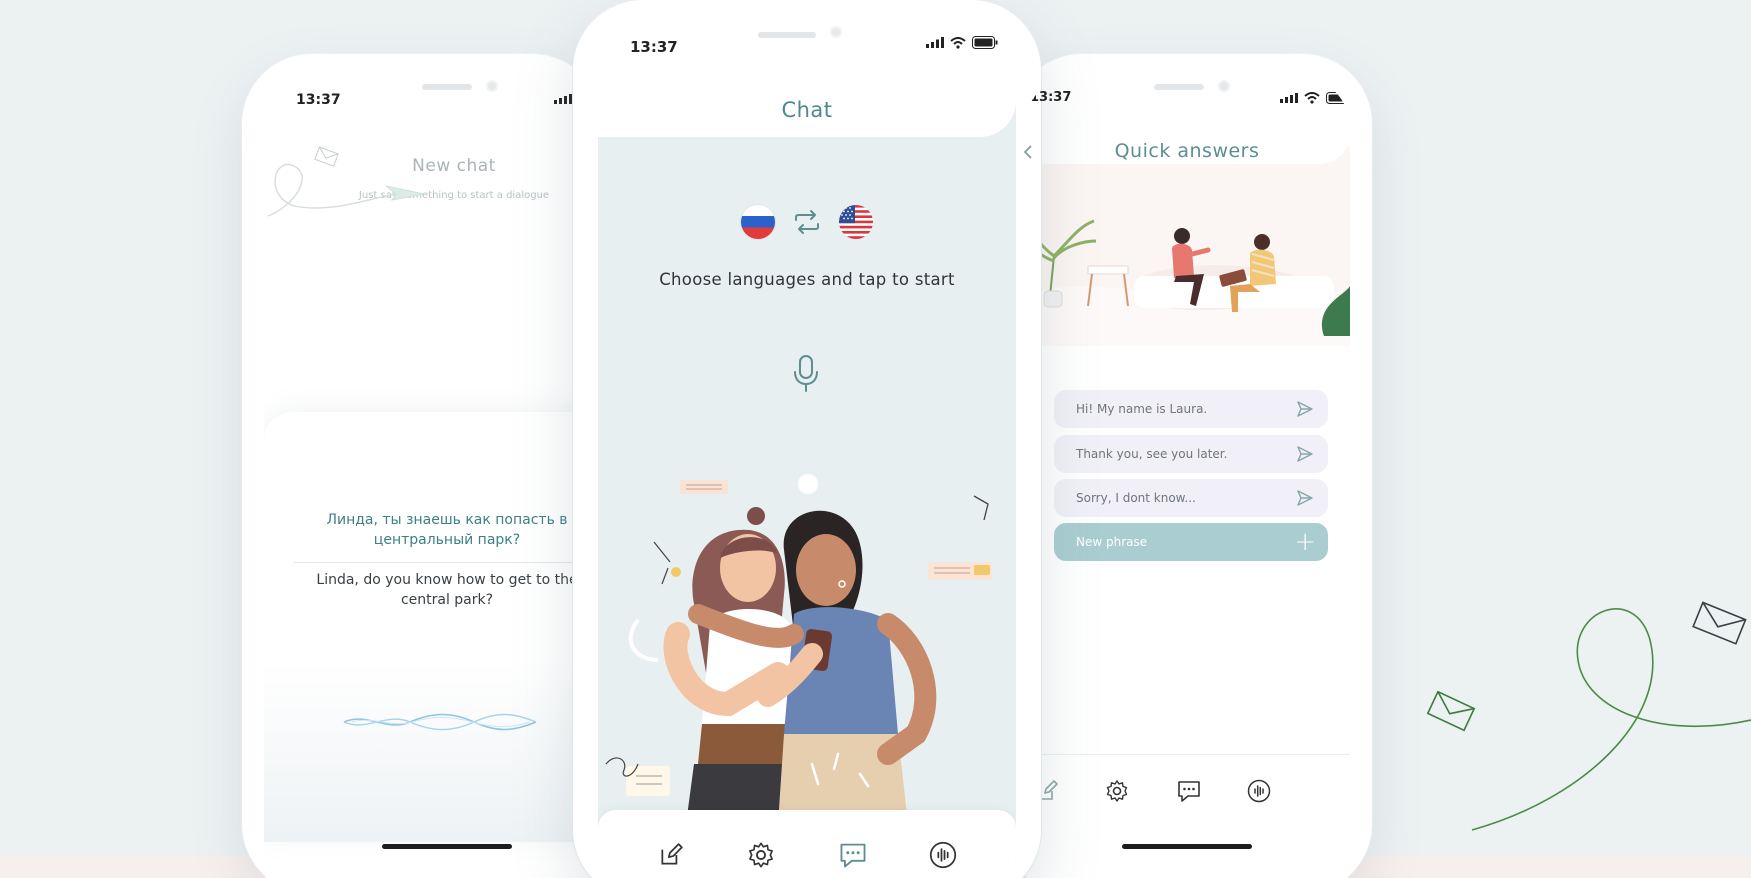 The height and width of the screenshot is (878, 1751). I want to click on quick-phrase-text: Thank you, see you later., so click(1152, 454).